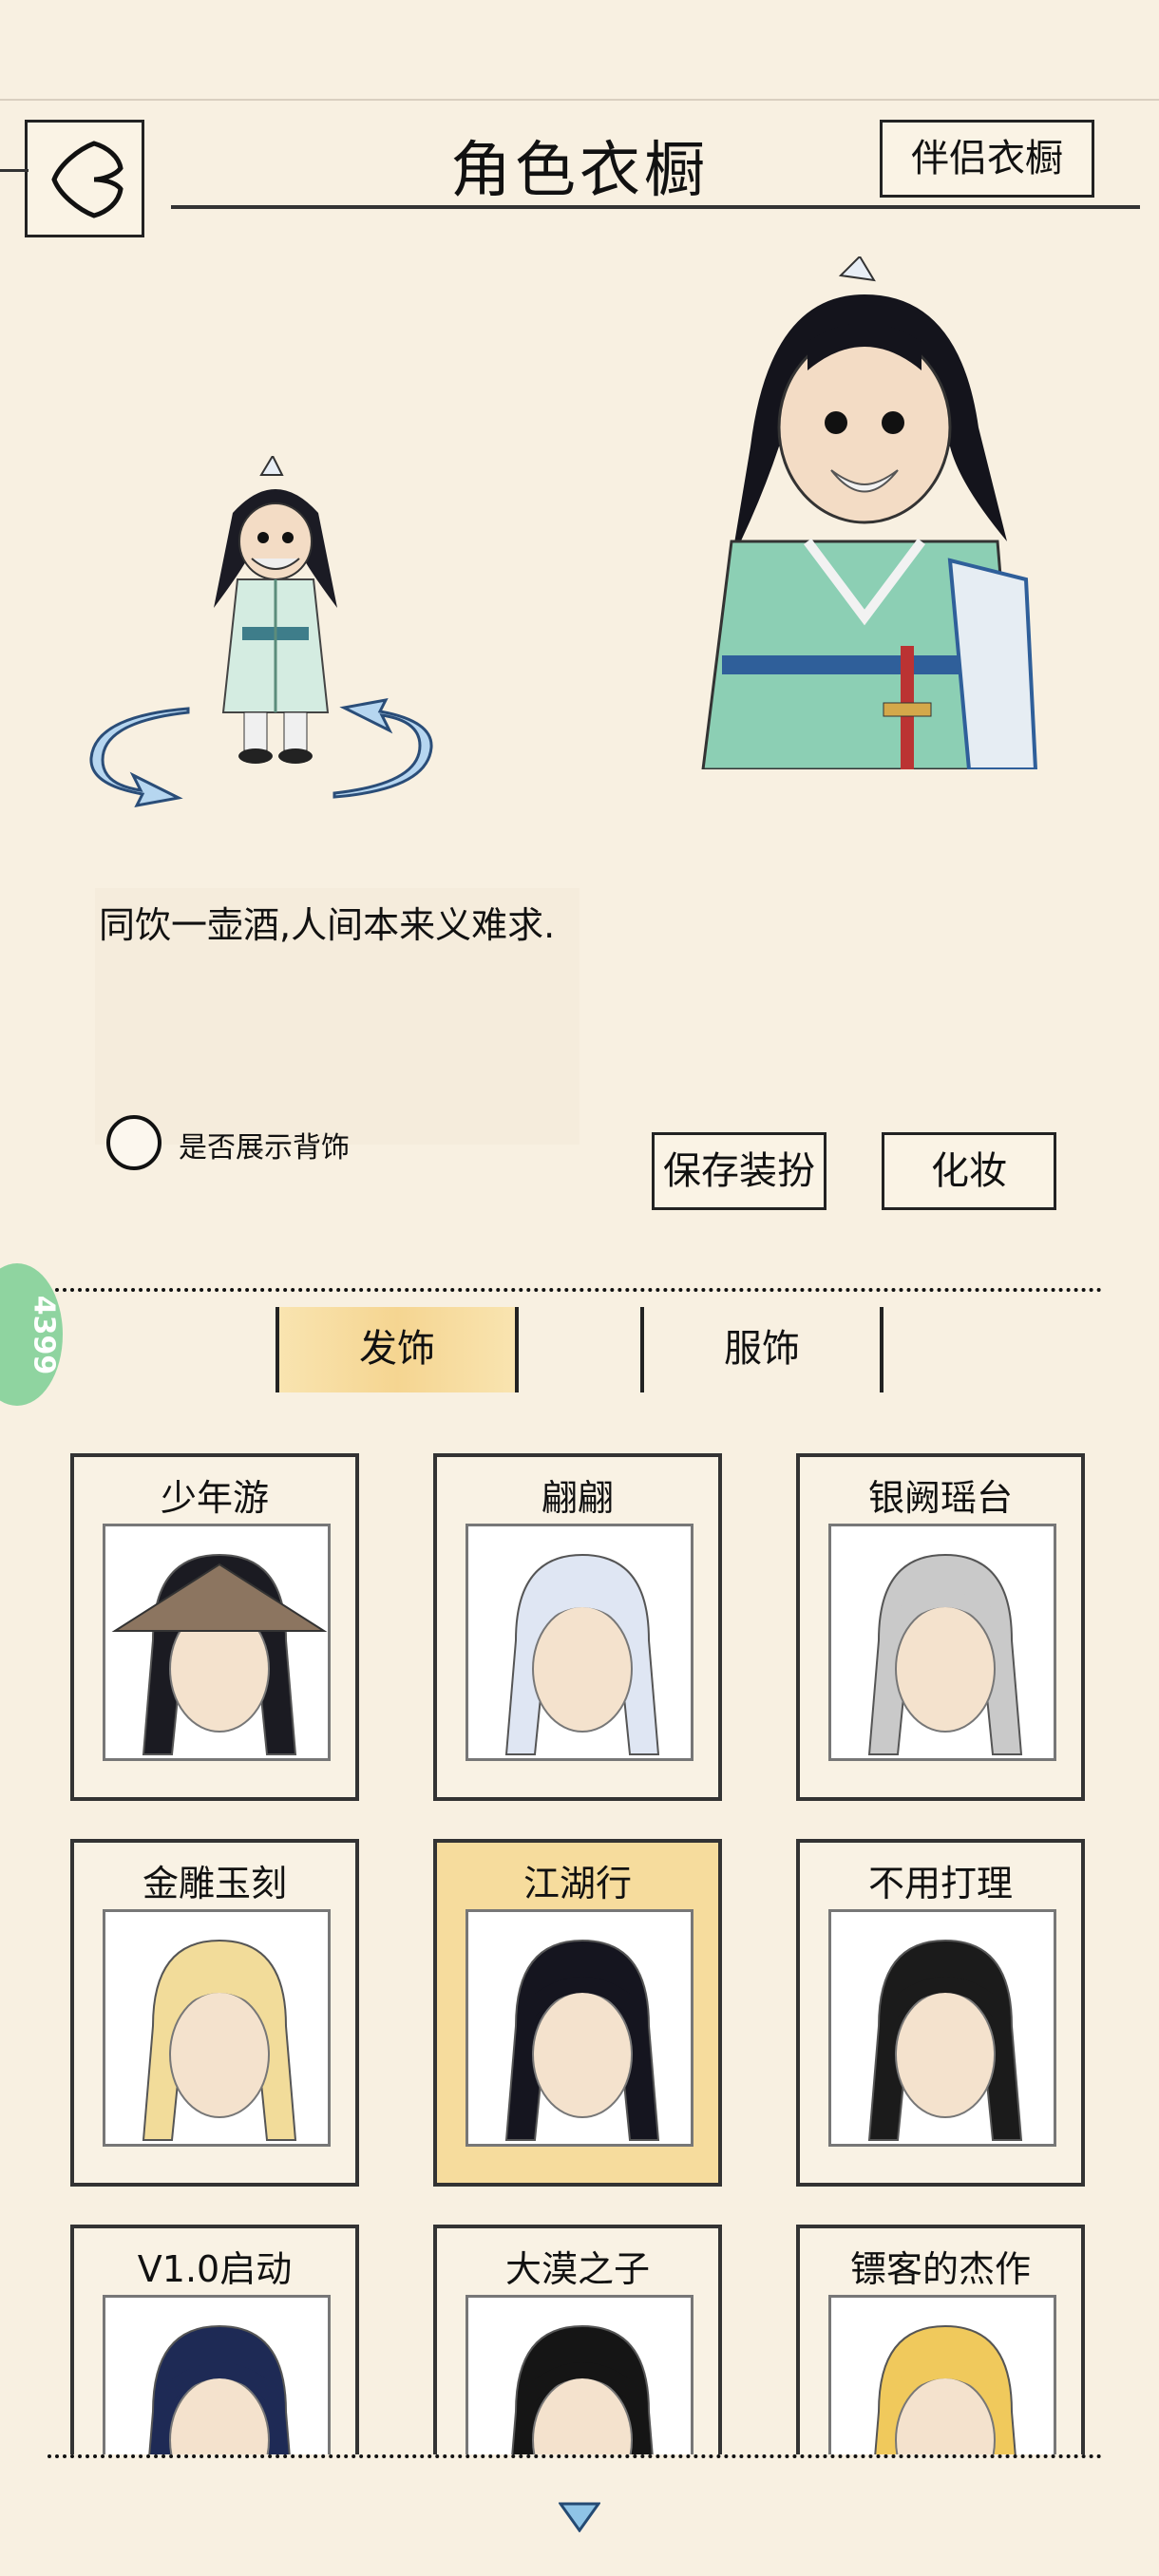 The height and width of the screenshot is (2576, 1159). What do you see at coordinates (940, 1498) in the screenshot?
I see `hair-item-name: 银阙瑶台` at bounding box center [940, 1498].